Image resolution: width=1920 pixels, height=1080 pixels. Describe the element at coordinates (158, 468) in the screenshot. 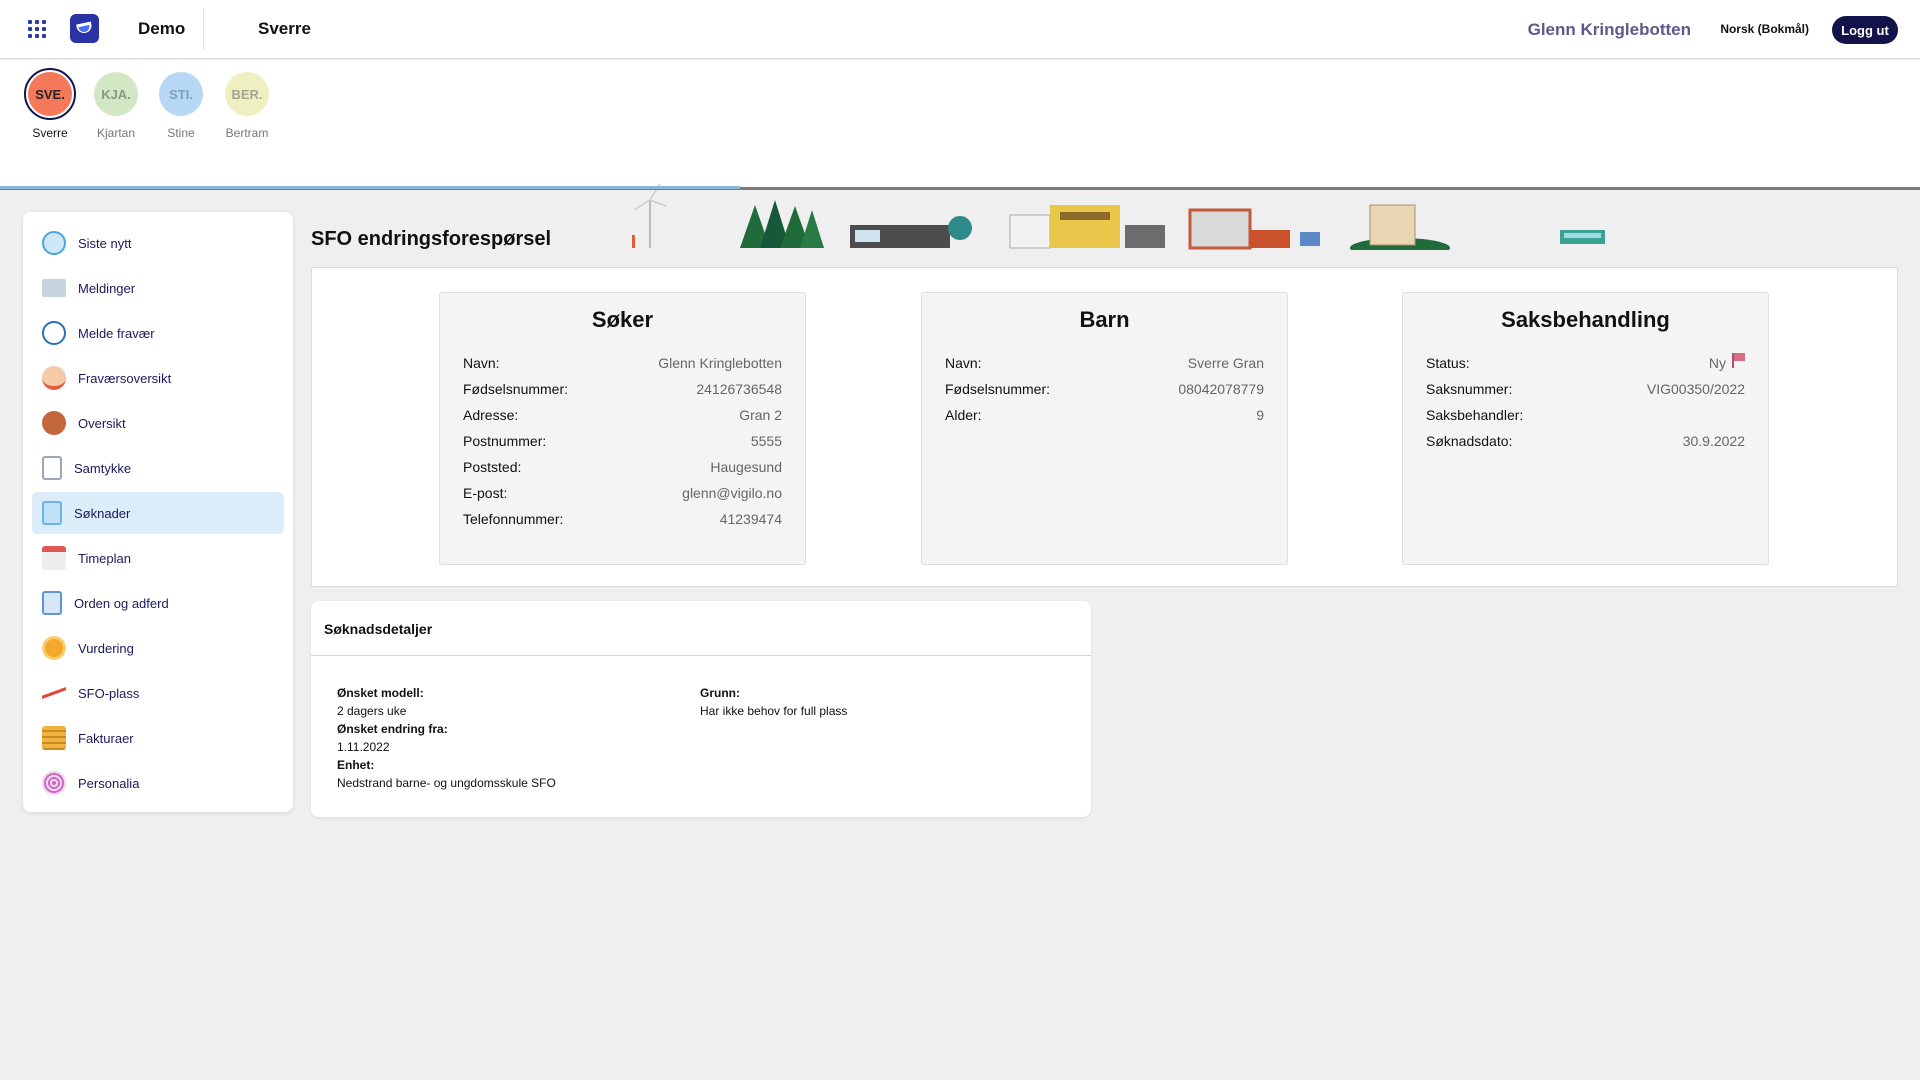

I see `sidebar-item-samtykke: Samtykke` at that location.